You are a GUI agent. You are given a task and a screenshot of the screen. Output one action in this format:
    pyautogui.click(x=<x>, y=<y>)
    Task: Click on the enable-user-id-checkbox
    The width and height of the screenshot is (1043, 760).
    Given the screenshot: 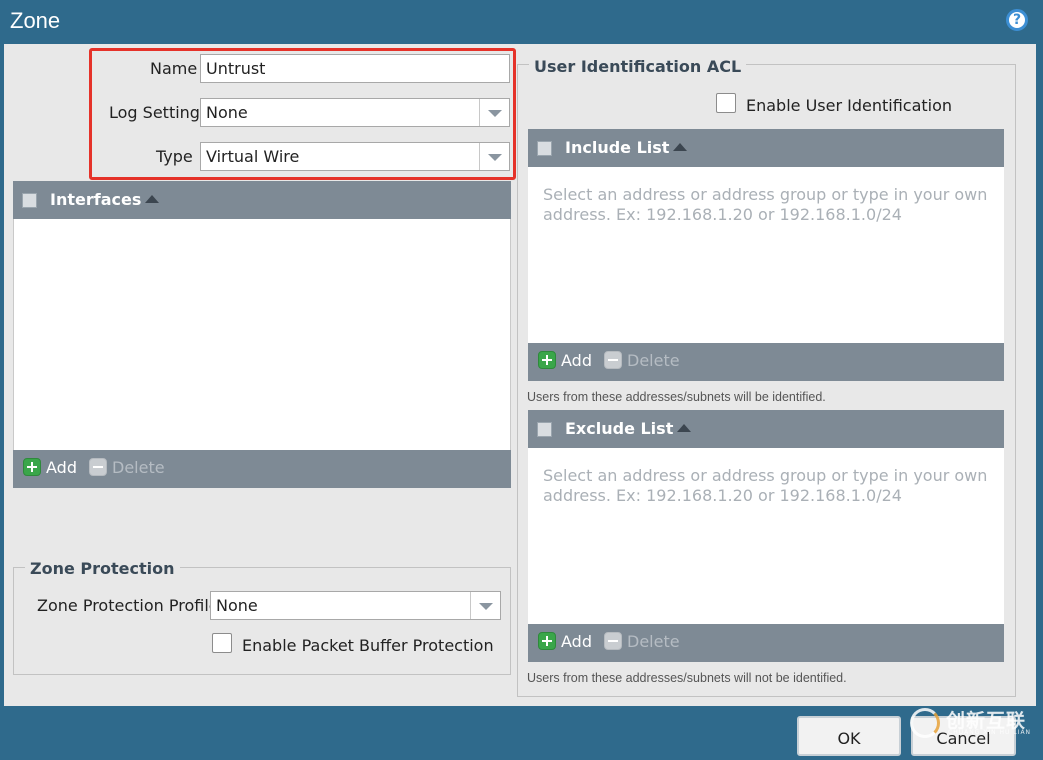 What is the action you would take?
    pyautogui.click(x=726, y=103)
    